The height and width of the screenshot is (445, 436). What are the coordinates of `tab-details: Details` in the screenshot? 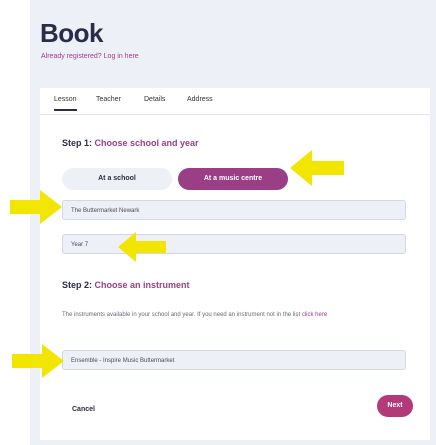 It's located at (154, 102).